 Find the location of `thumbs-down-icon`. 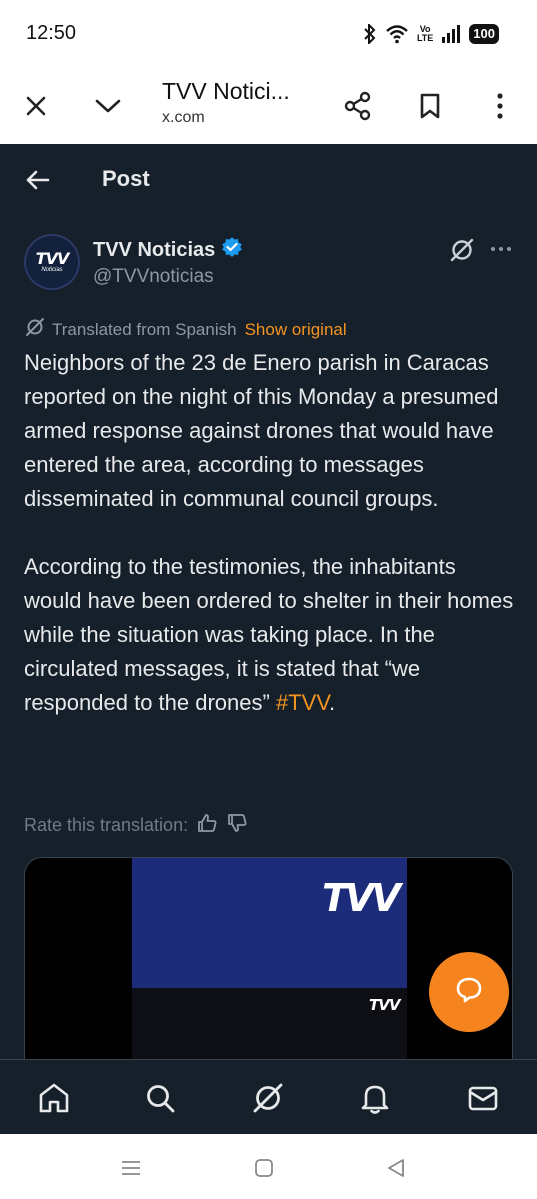

thumbs-down-icon is located at coordinates (237, 825).